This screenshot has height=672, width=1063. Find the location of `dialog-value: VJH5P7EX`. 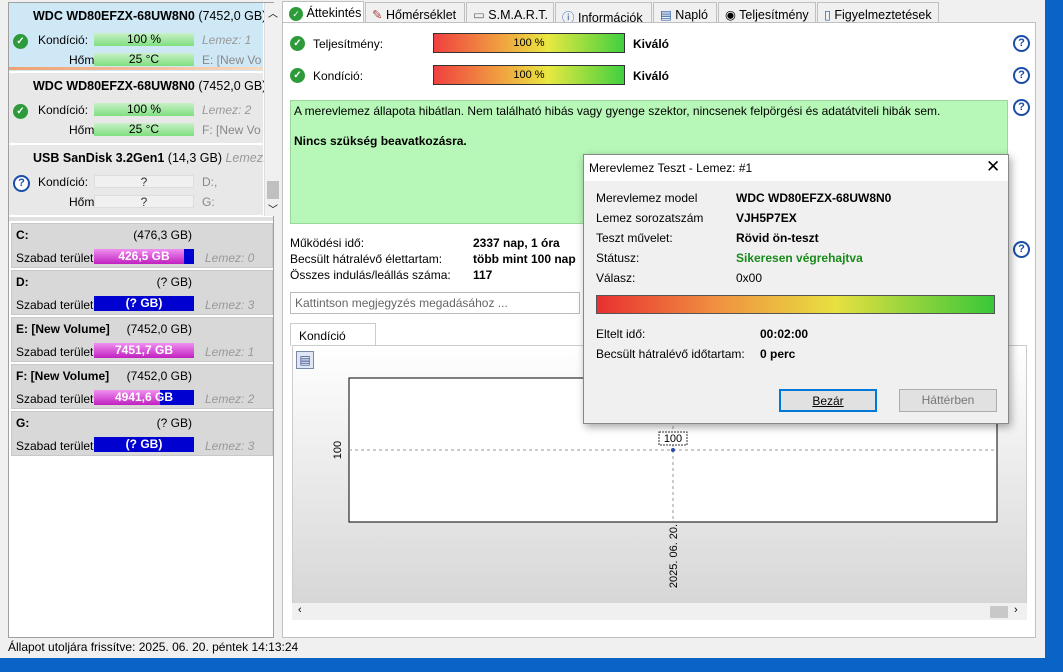

dialog-value: VJH5P7EX is located at coordinates (766, 218).